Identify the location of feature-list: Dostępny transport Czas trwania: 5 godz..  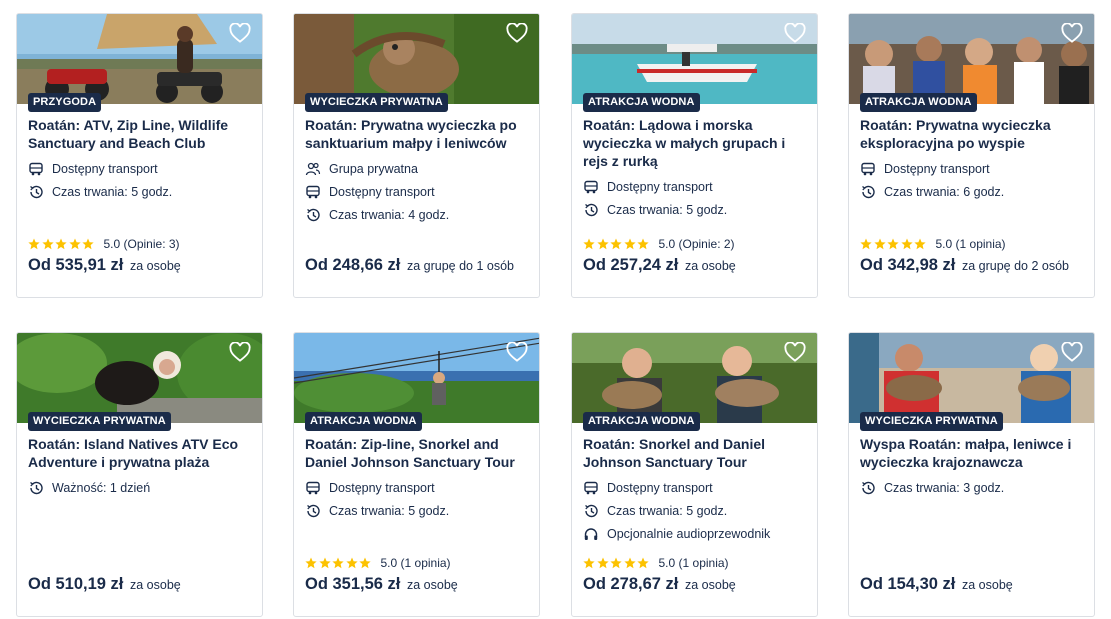
(417, 499).